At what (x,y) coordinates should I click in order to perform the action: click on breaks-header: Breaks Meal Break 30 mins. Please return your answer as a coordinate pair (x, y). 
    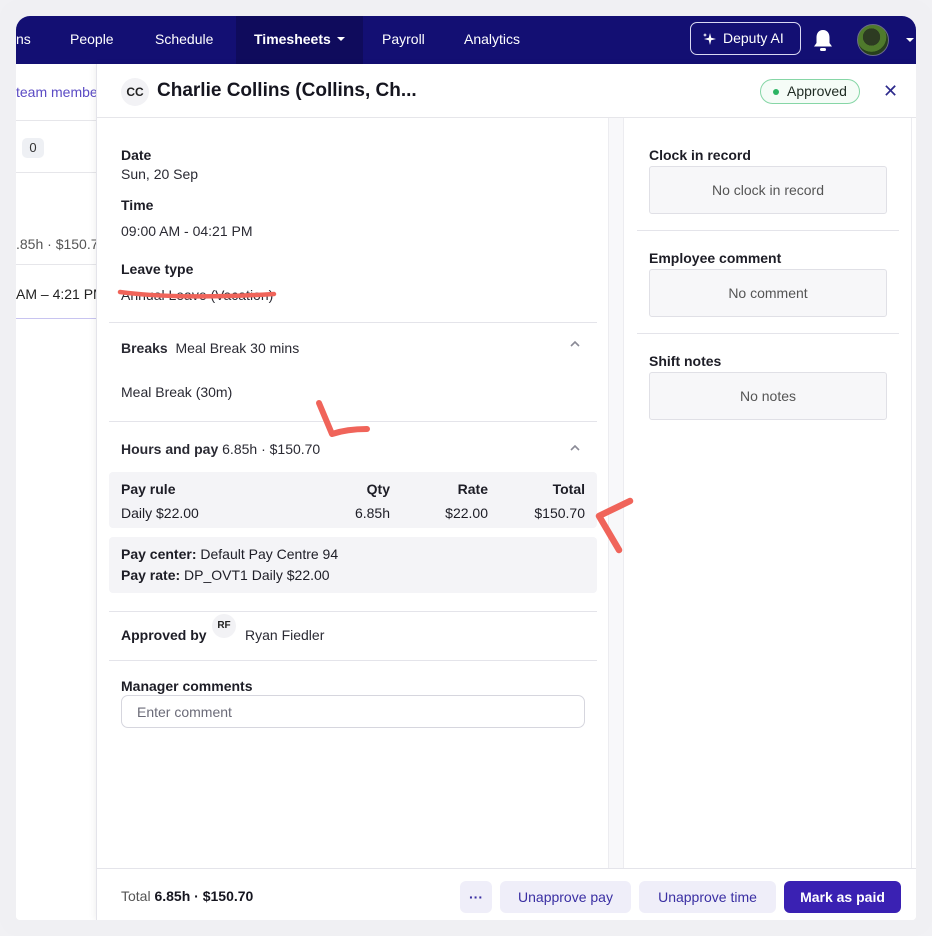
    Looking at the image, I should click on (210, 348).